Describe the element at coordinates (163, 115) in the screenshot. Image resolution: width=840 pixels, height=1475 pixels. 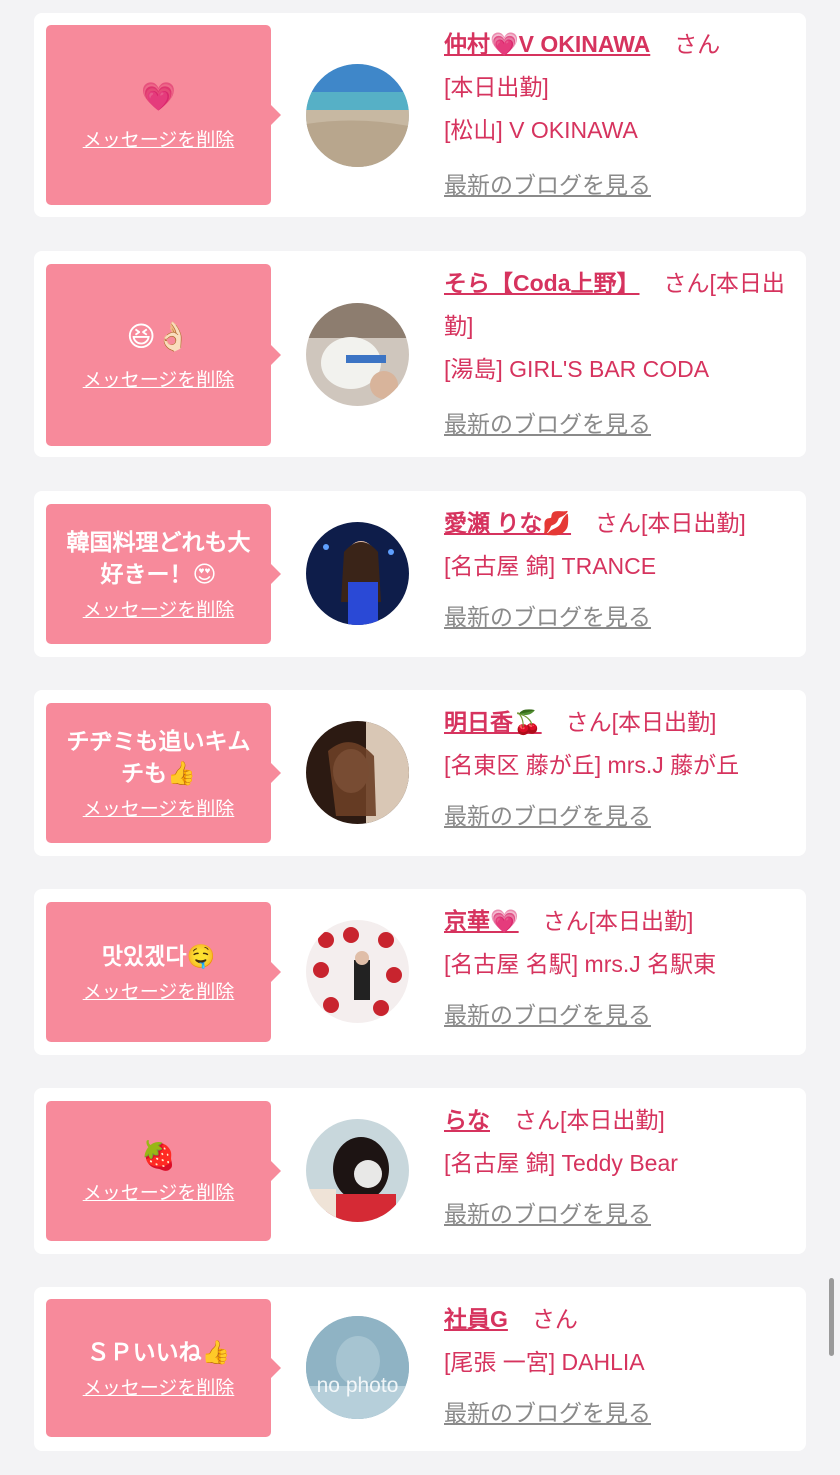
I see `message-bubble: 💗 メッセージを削除` at that location.